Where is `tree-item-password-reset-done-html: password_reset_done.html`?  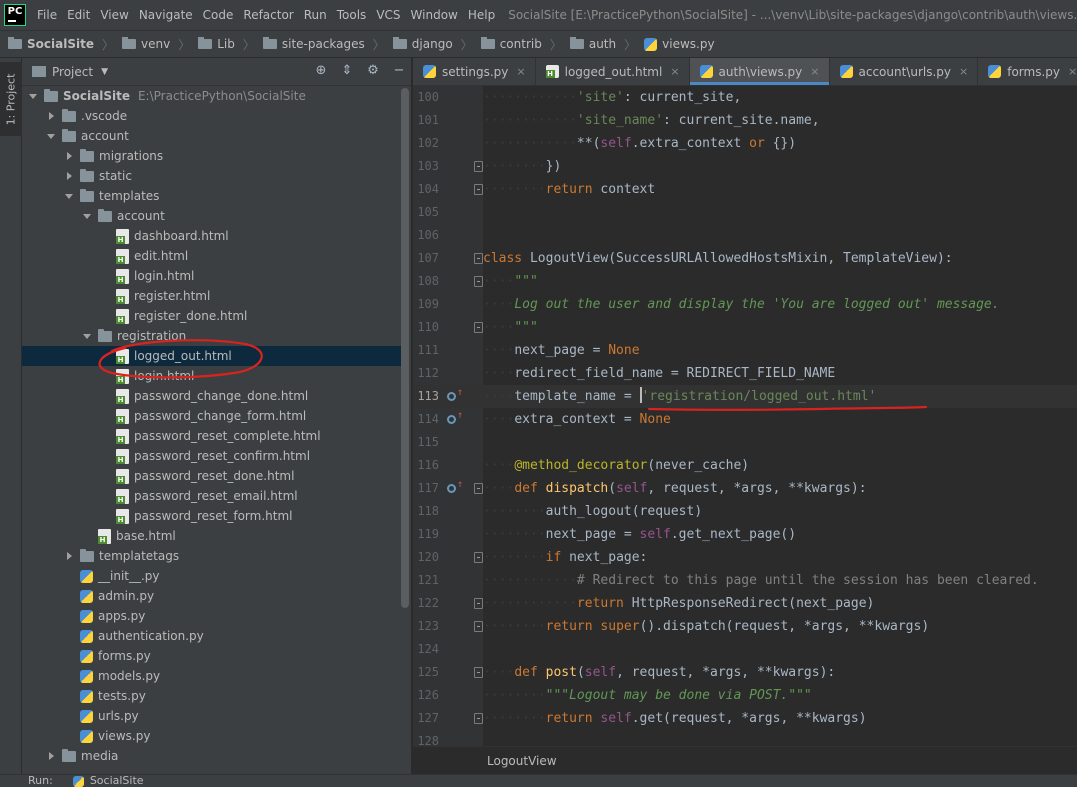 tree-item-password-reset-done-html: password_reset_done.html is located at coordinates (212, 476).